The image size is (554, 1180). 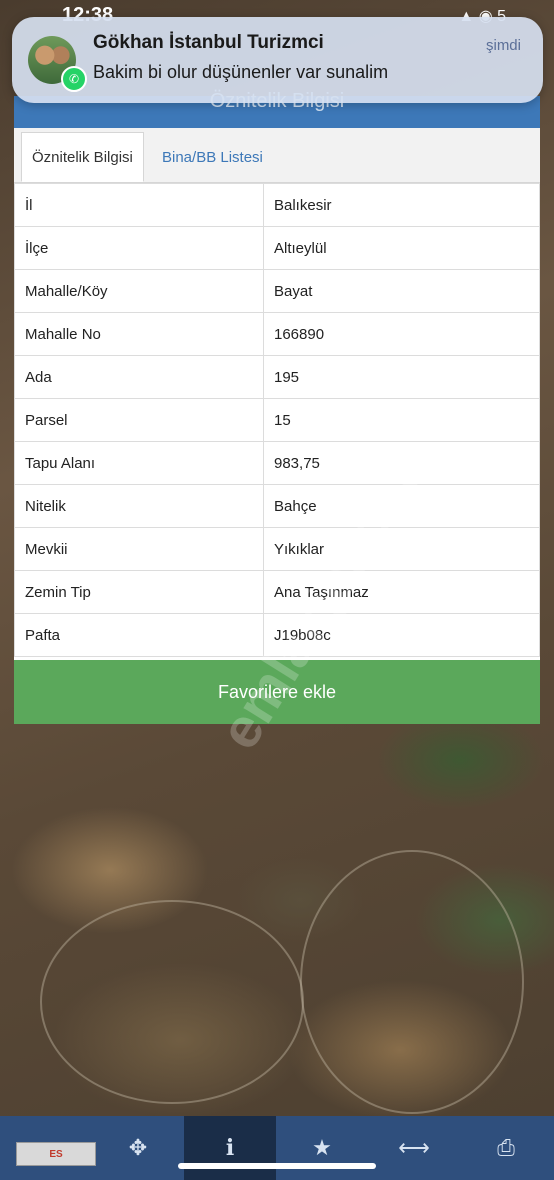 I want to click on attribute-value: Yıkıklar, so click(x=401, y=549).